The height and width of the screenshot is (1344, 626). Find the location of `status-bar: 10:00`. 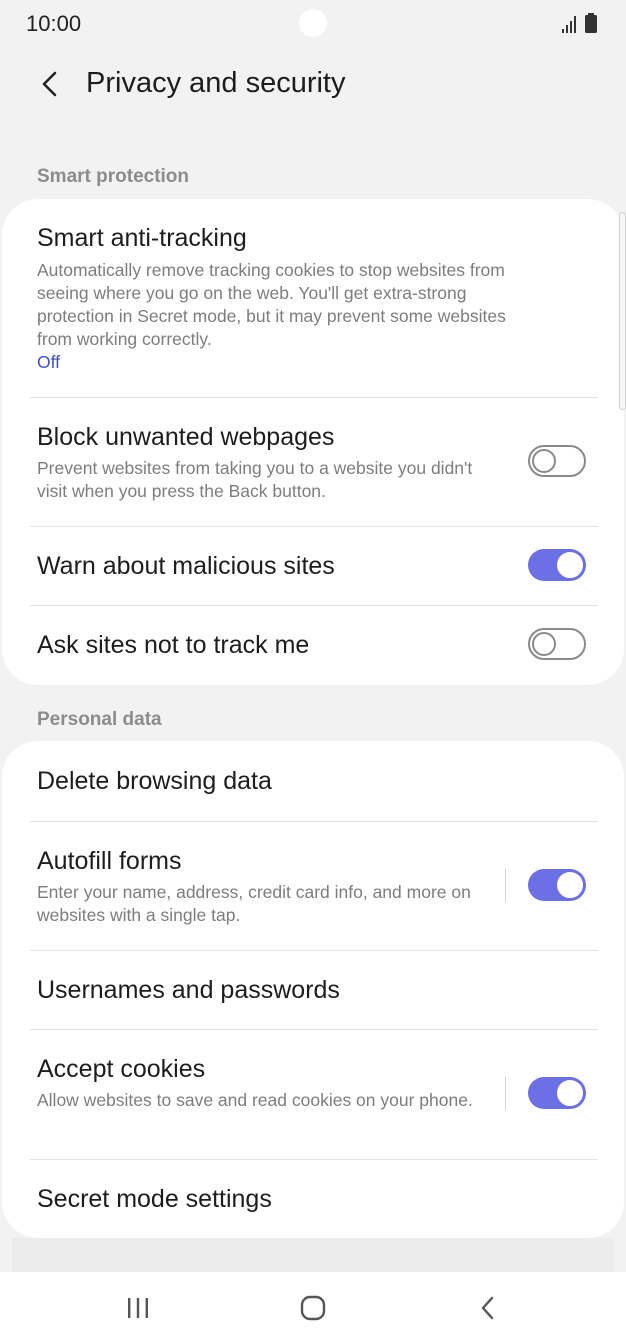

status-bar: 10:00 is located at coordinates (313, 24).